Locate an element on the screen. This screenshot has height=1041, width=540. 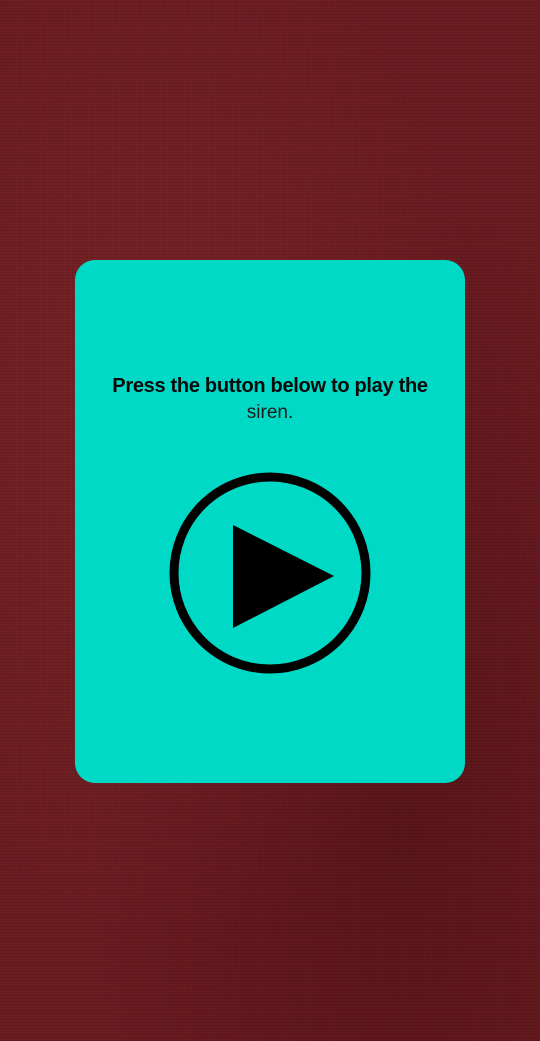
instruction-line-1: Press the button below to play the is located at coordinates (270, 386).